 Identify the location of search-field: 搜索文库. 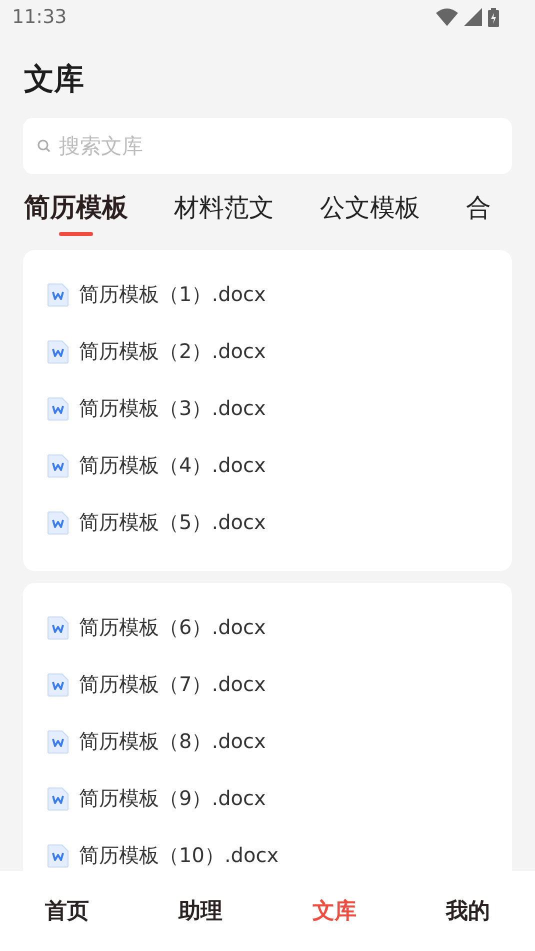
(267, 146).